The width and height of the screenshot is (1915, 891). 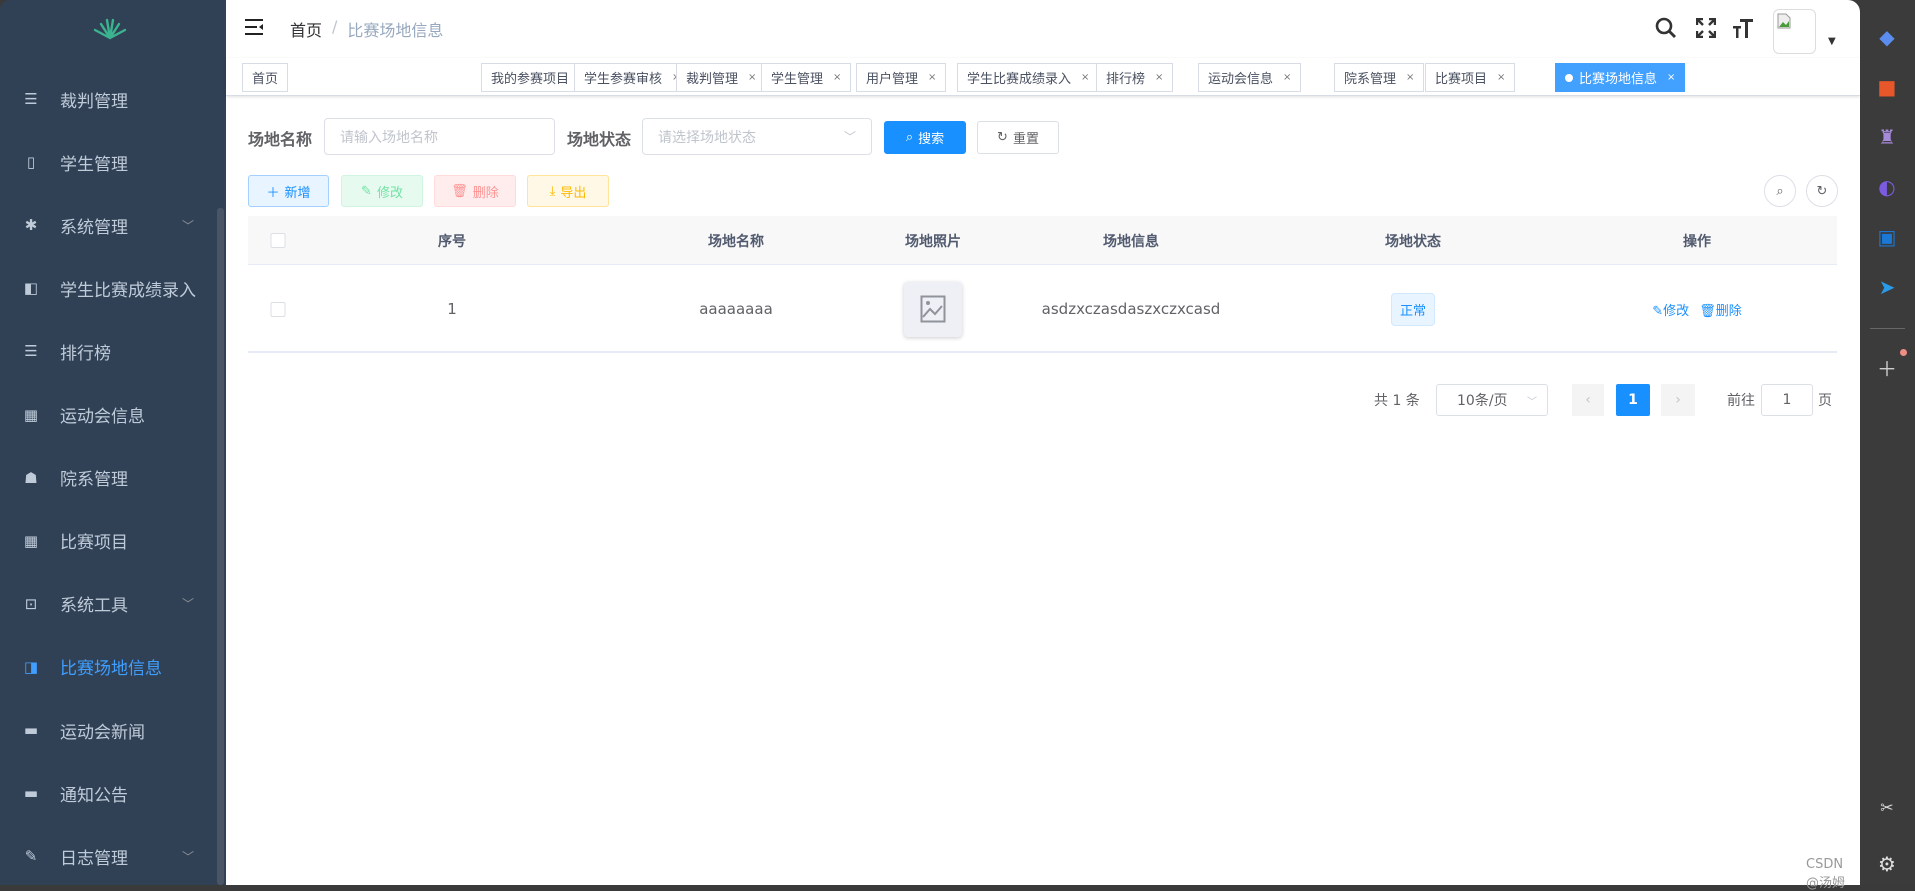 What do you see at coordinates (892, 79) in the screenshot?
I see `tag-label: 用户管理` at bounding box center [892, 79].